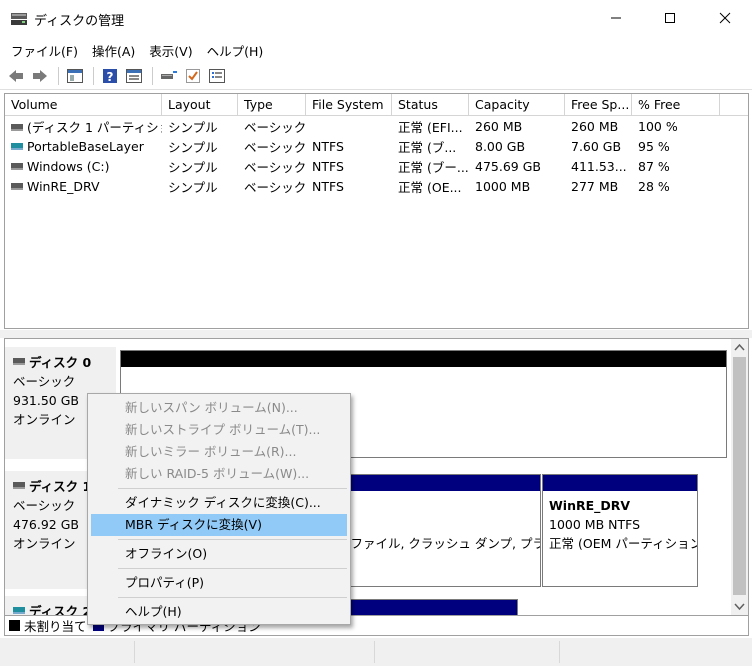 The image size is (752, 666). What do you see at coordinates (620, 483) in the screenshot?
I see `primary-partition-bar` at bounding box center [620, 483].